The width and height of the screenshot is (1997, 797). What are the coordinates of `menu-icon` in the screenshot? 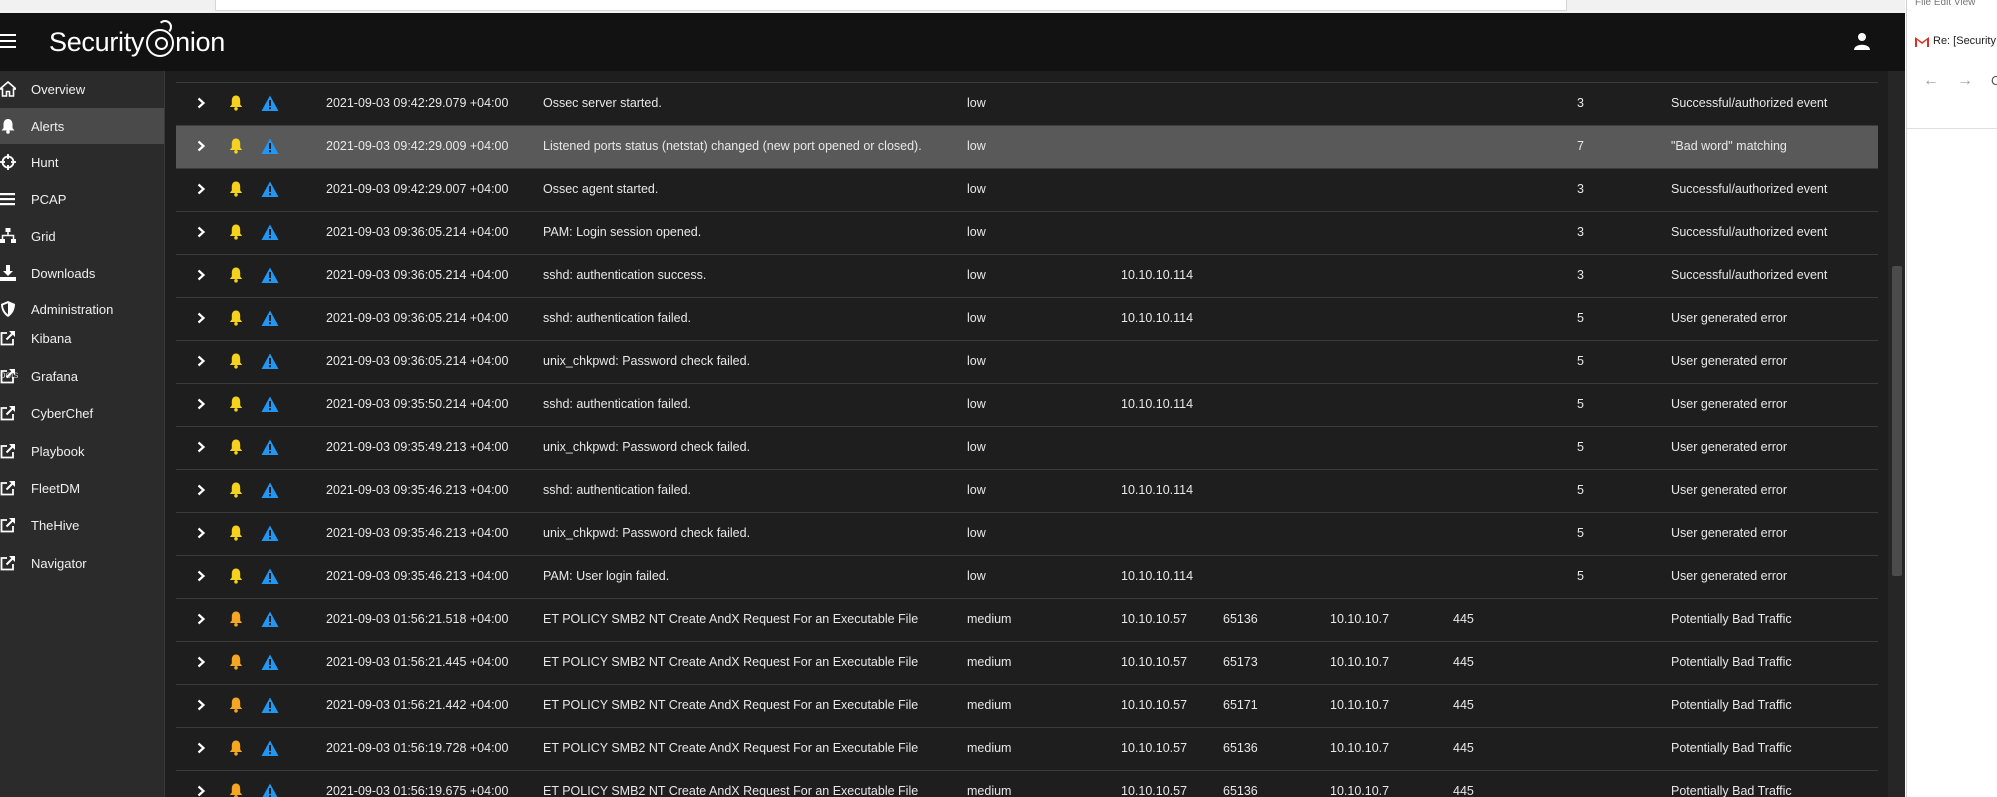 It's located at (8, 41).